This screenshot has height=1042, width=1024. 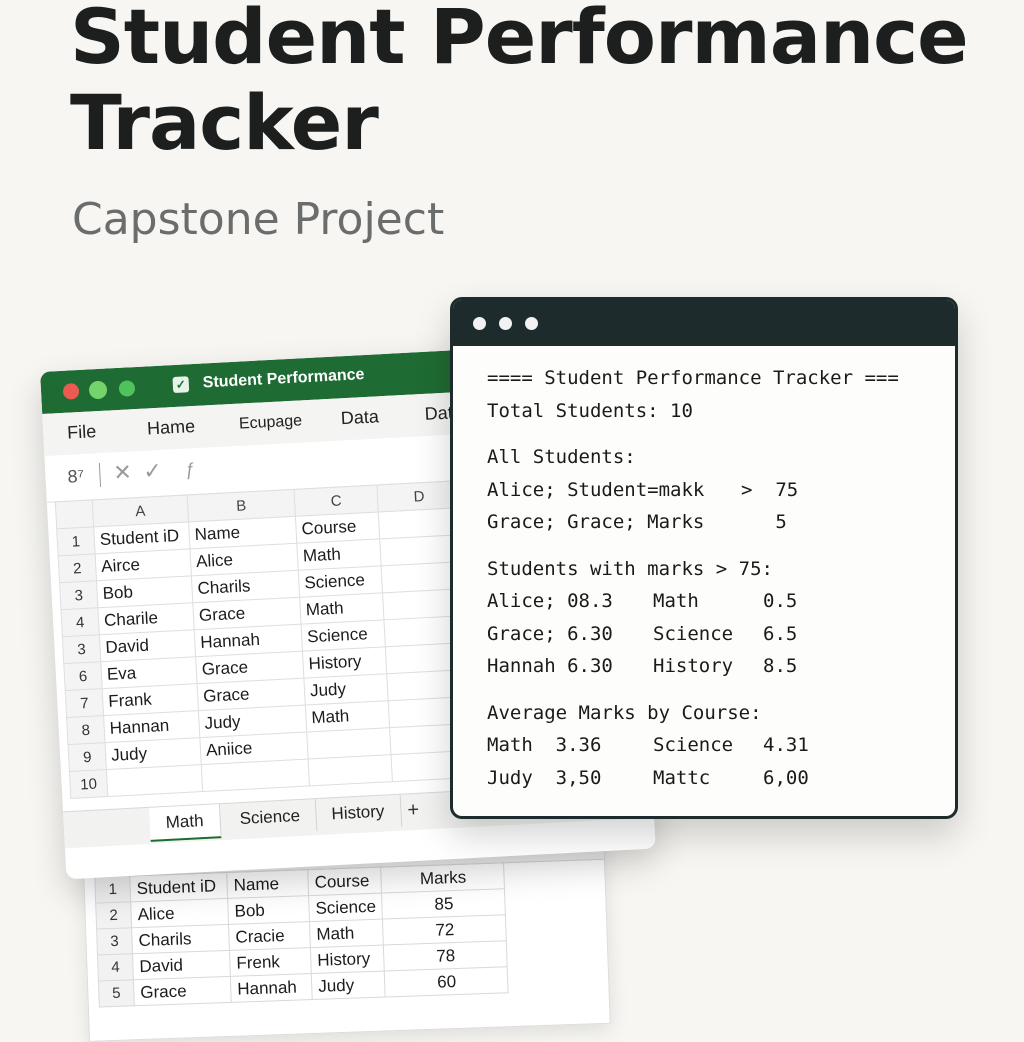 I want to click on cell: Student iD, so click(x=178, y=887).